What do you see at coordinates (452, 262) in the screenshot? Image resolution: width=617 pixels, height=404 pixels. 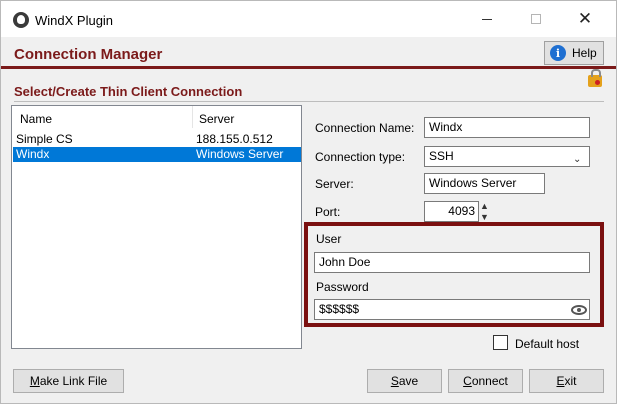 I see `user-input: John Doe` at bounding box center [452, 262].